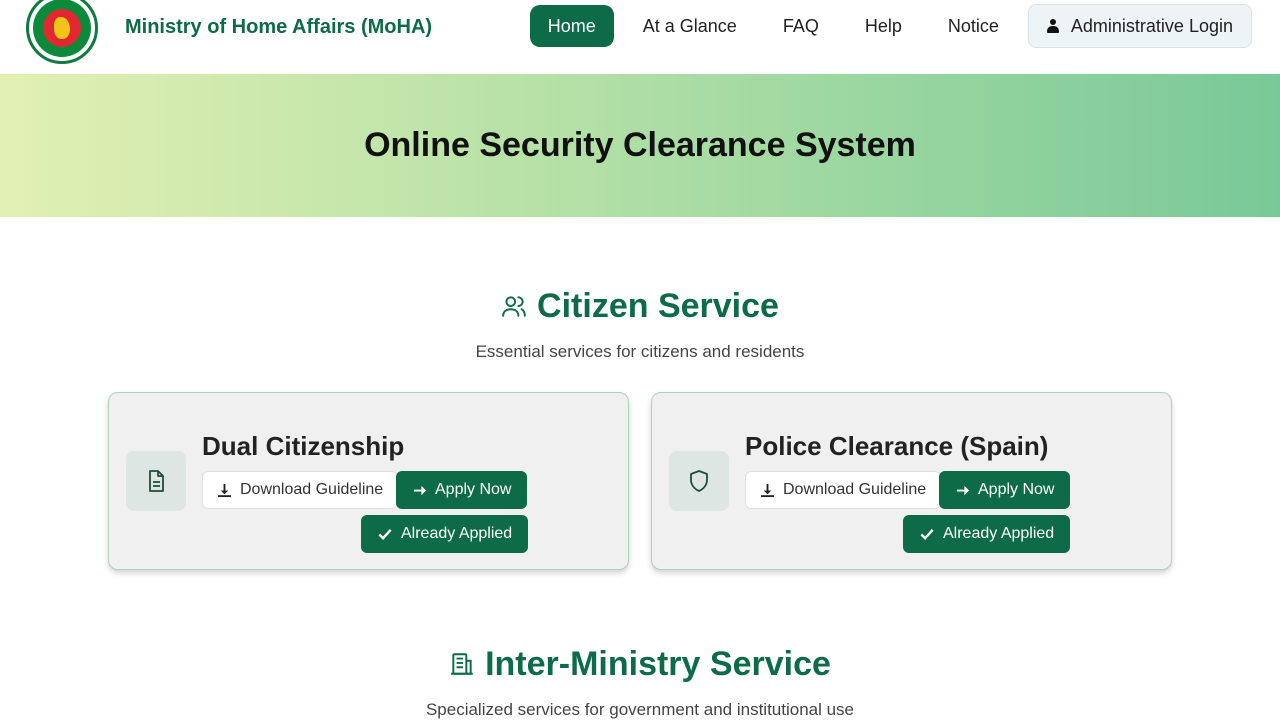 This screenshot has width=1280, height=720. Describe the element at coordinates (973, 26) in the screenshot. I see `nav-notice: Notice` at that location.